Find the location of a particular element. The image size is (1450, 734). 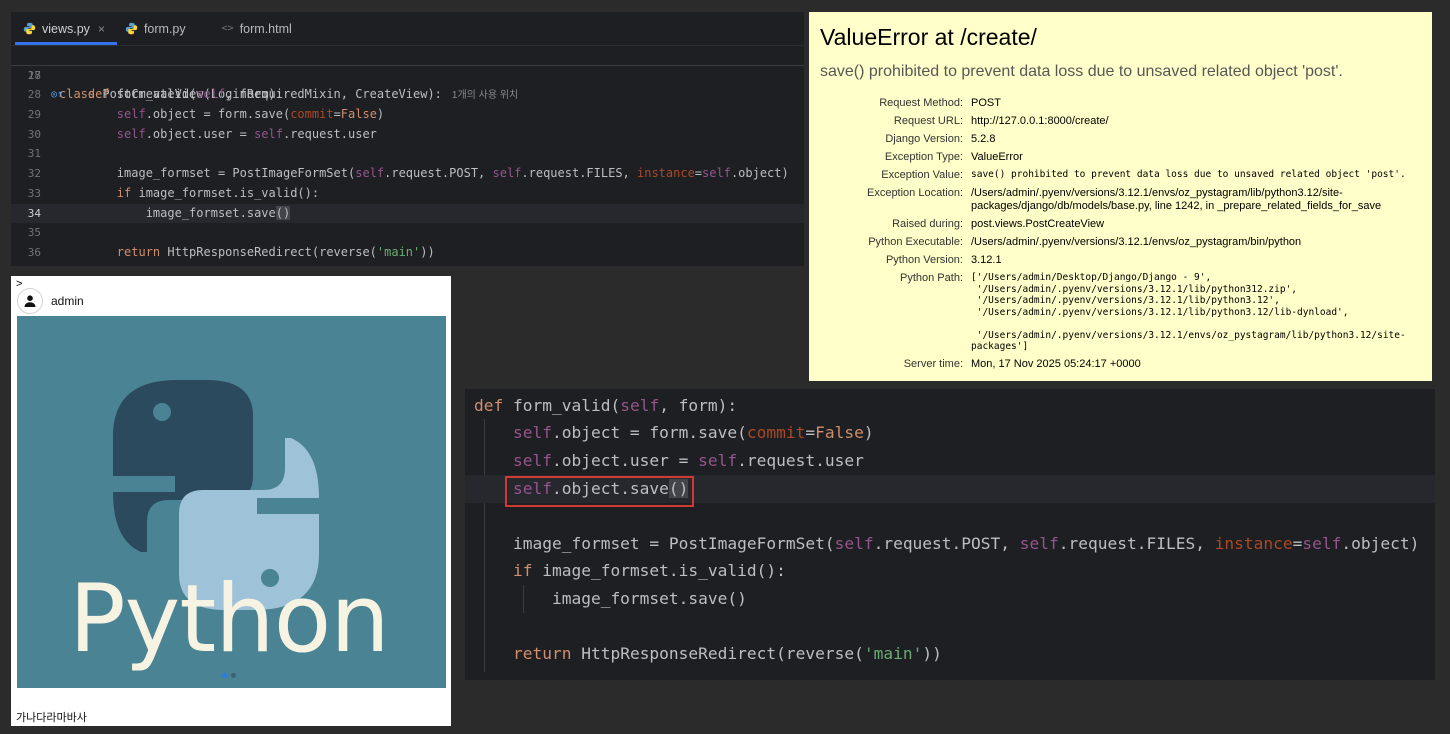

info-value: 5.2.8 is located at coordinates (983, 139).